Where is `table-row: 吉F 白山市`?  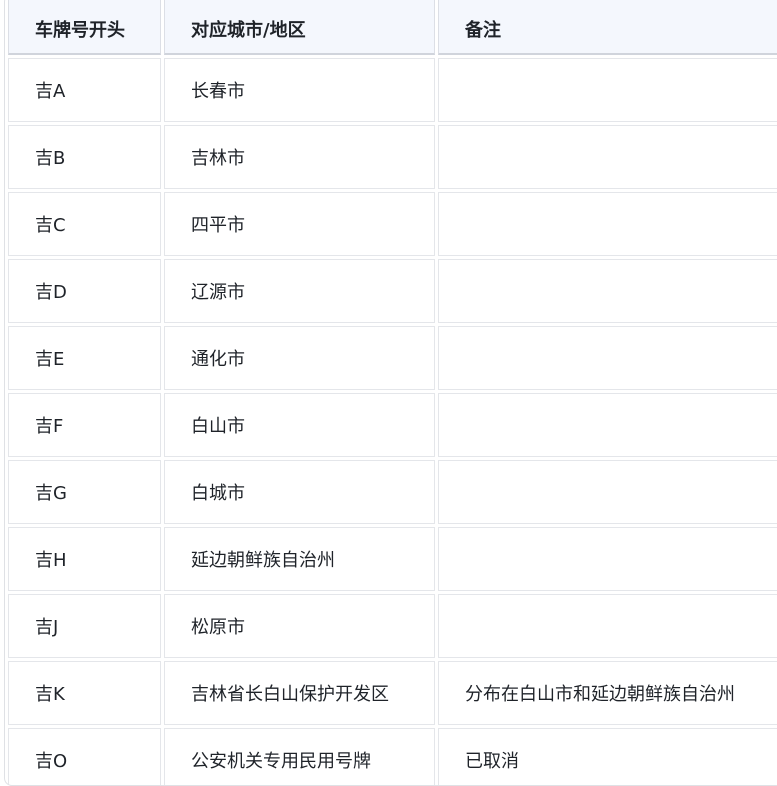 table-row: 吉F 白山市 is located at coordinates (392, 425).